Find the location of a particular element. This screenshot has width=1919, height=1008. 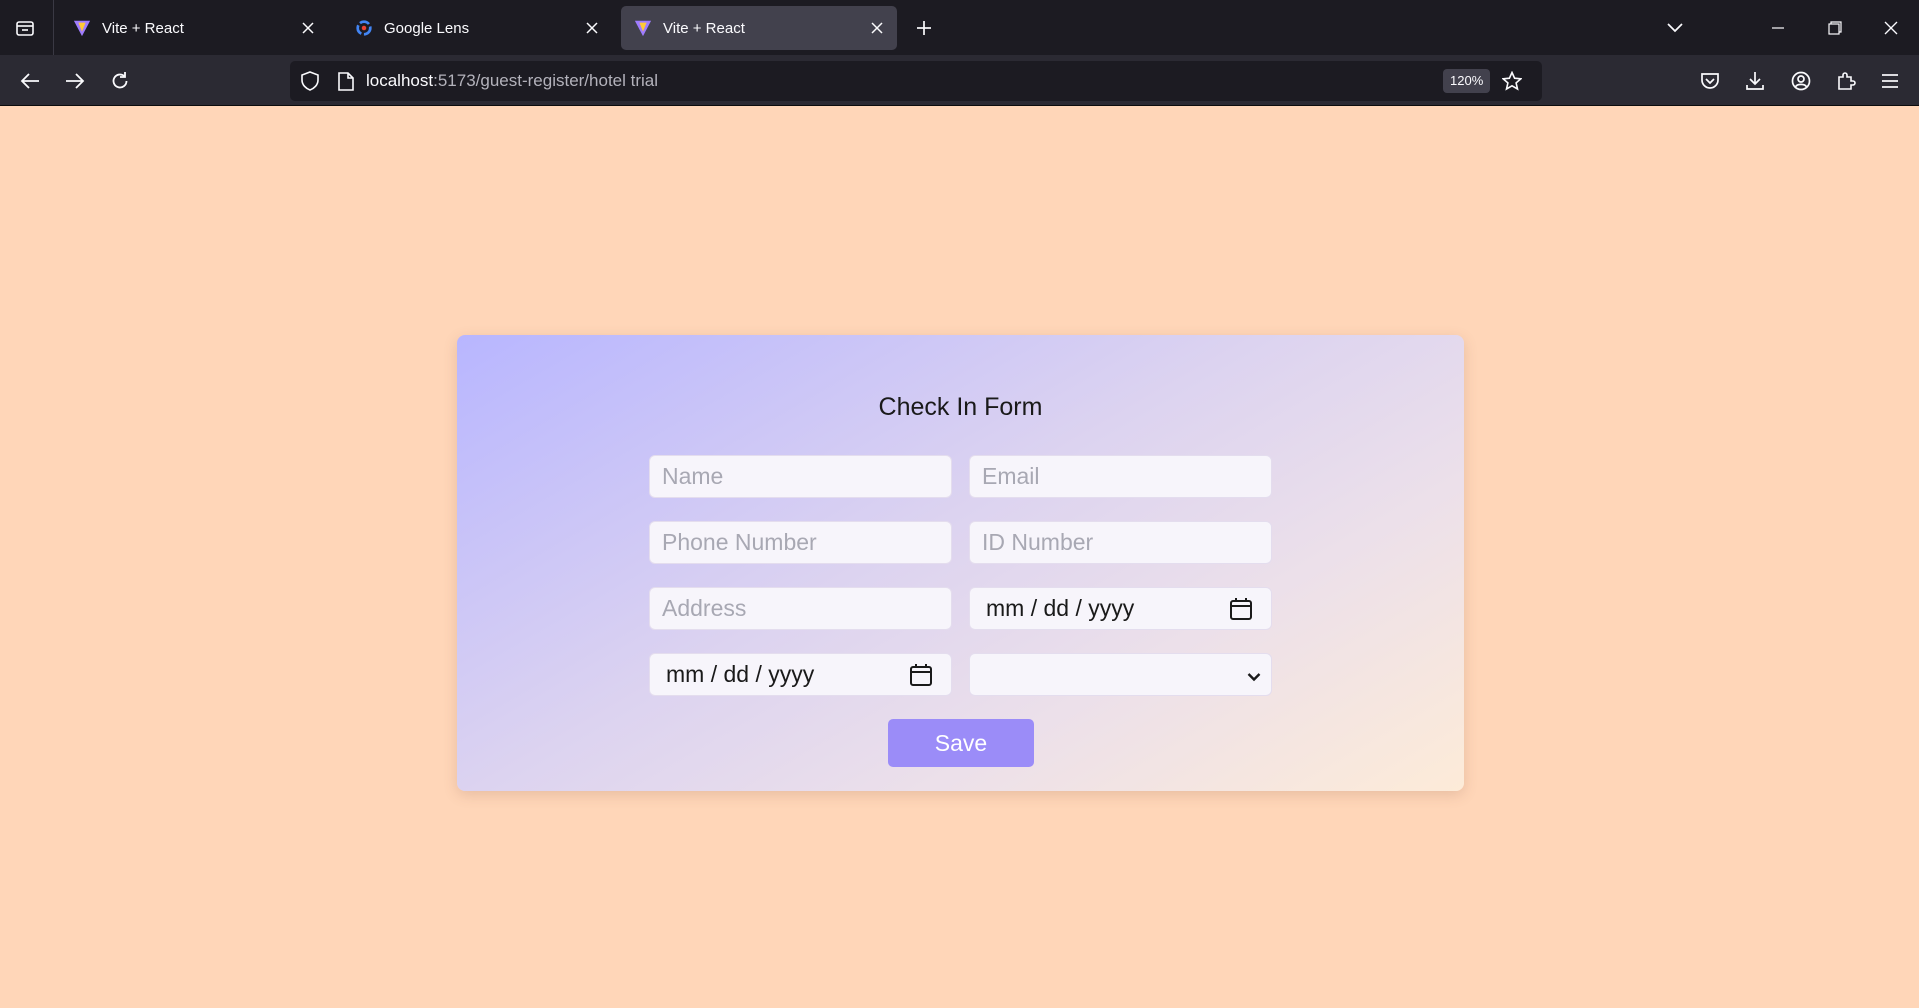

address-input is located at coordinates (800, 608).